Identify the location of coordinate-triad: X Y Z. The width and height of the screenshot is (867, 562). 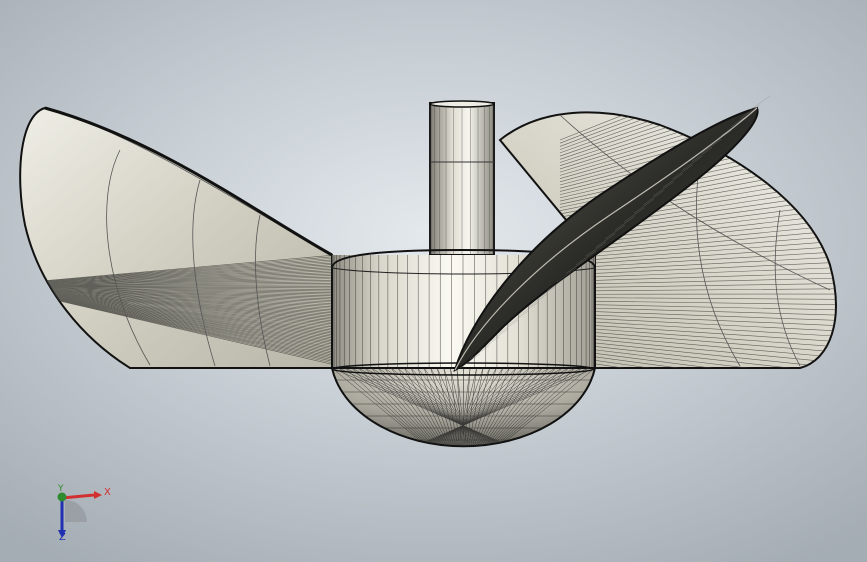
(80, 514).